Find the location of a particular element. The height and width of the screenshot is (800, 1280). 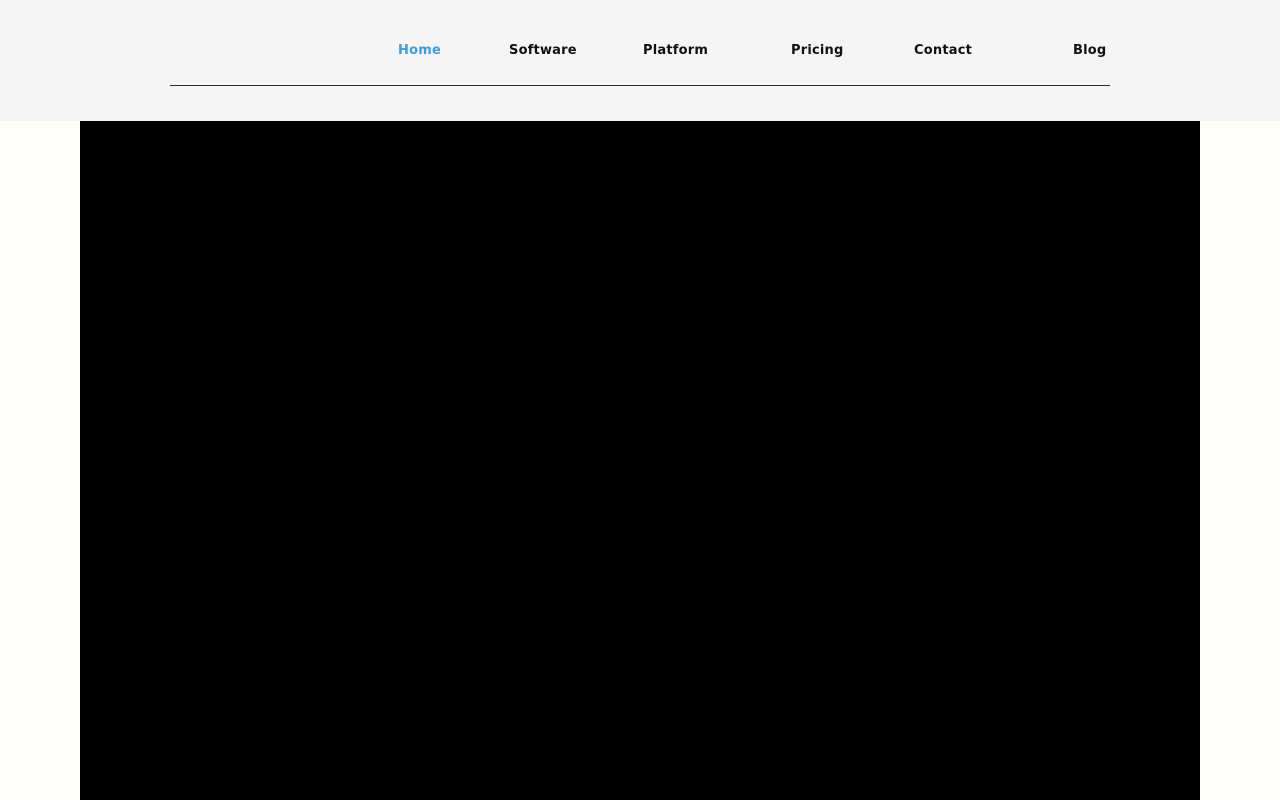

nav-link-pricing: Pricing is located at coordinates (817, 50).